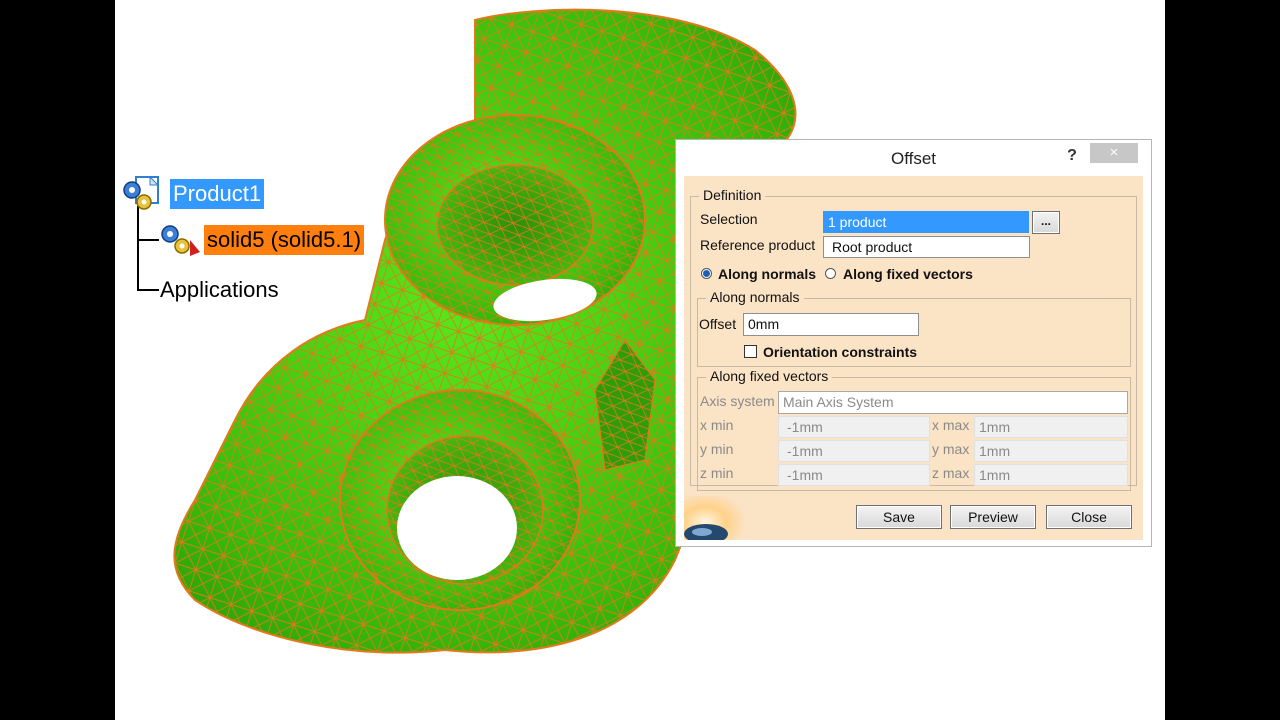  What do you see at coordinates (732, 195) in the screenshot?
I see `definition-legend: Definition` at bounding box center [732, 195].